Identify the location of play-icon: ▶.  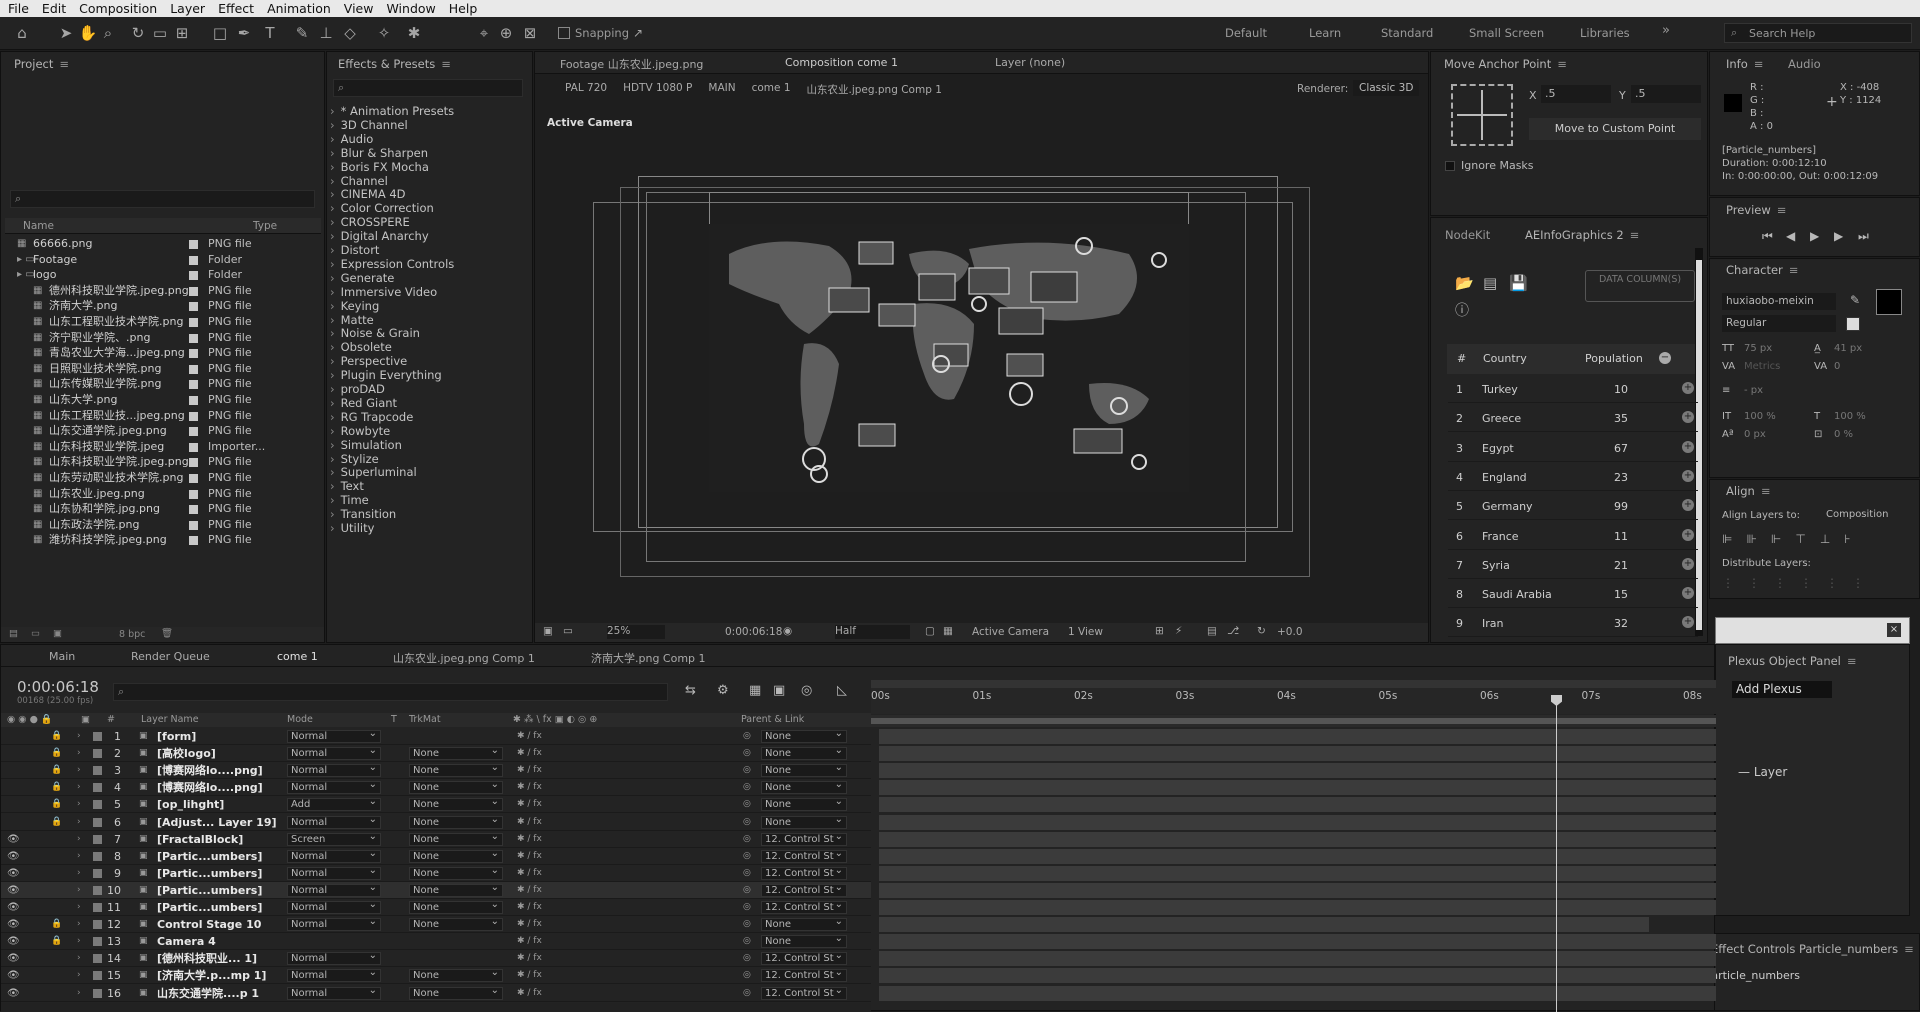
(1814, 236).